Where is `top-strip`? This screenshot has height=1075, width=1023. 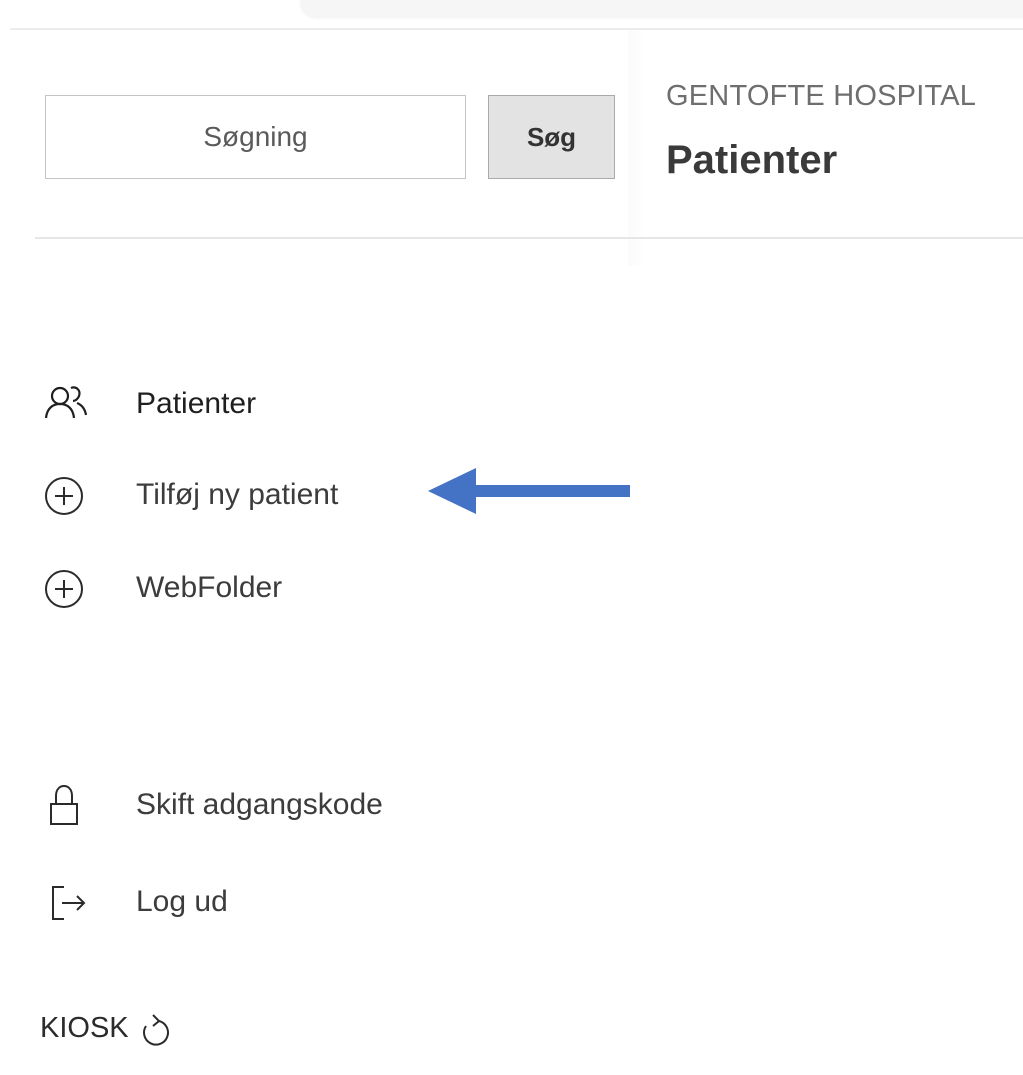 top-strip is located at coordinates (661, 8).